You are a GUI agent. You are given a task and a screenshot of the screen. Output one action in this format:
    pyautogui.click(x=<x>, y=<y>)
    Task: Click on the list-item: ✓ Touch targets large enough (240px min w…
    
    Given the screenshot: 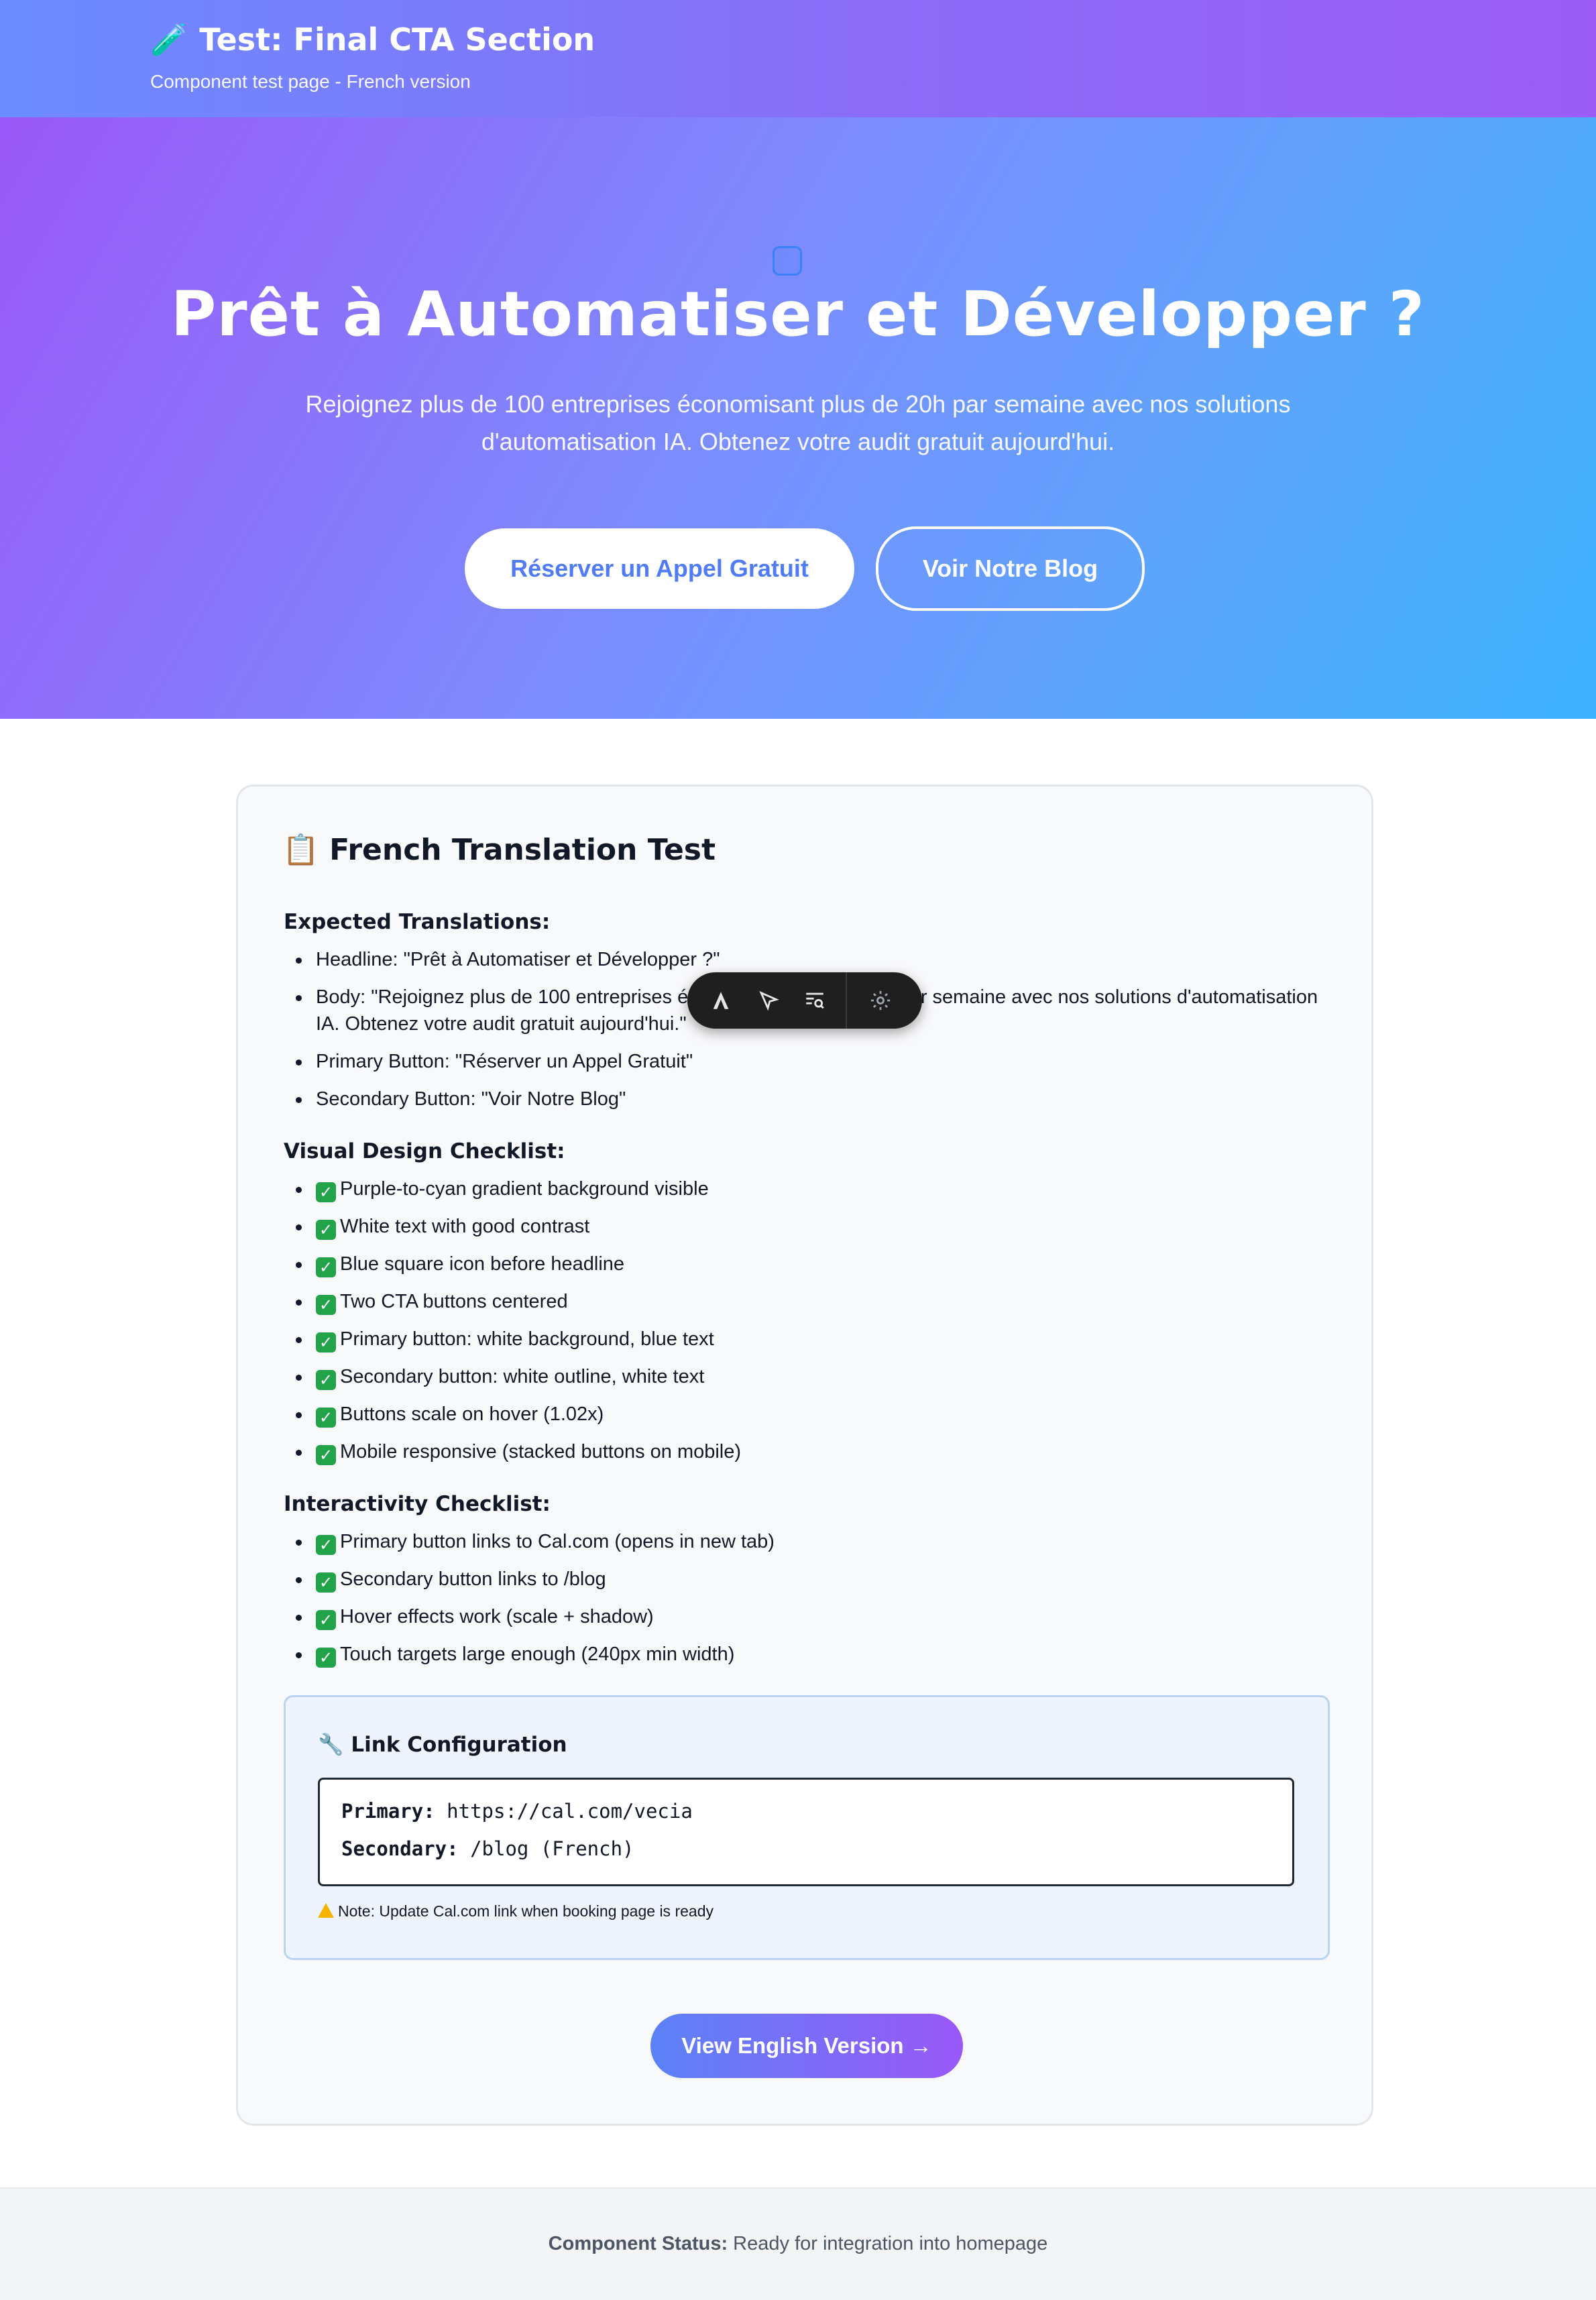 What is the action you would take?
    pyautogui.click(x=807, y=1654)
    